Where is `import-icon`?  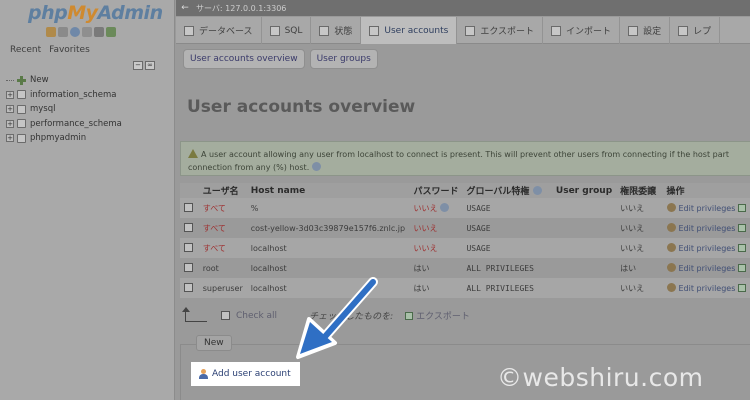 import-icon is located at coordinates (556, 30).